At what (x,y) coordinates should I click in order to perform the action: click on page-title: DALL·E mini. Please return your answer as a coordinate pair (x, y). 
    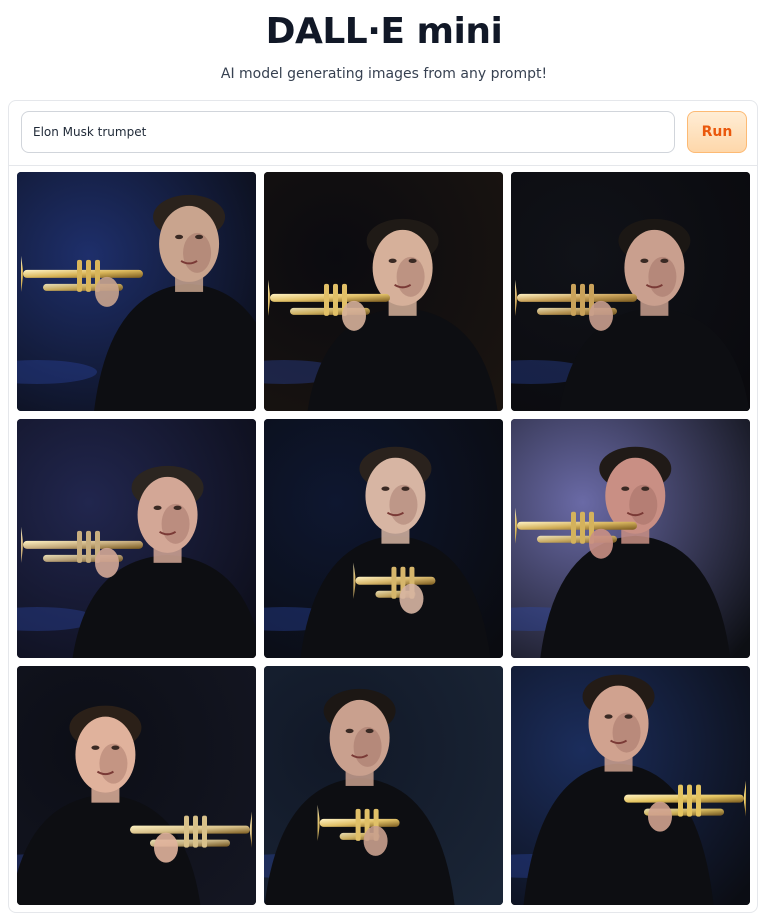
    Looking at the image, I should click on (384, 31).